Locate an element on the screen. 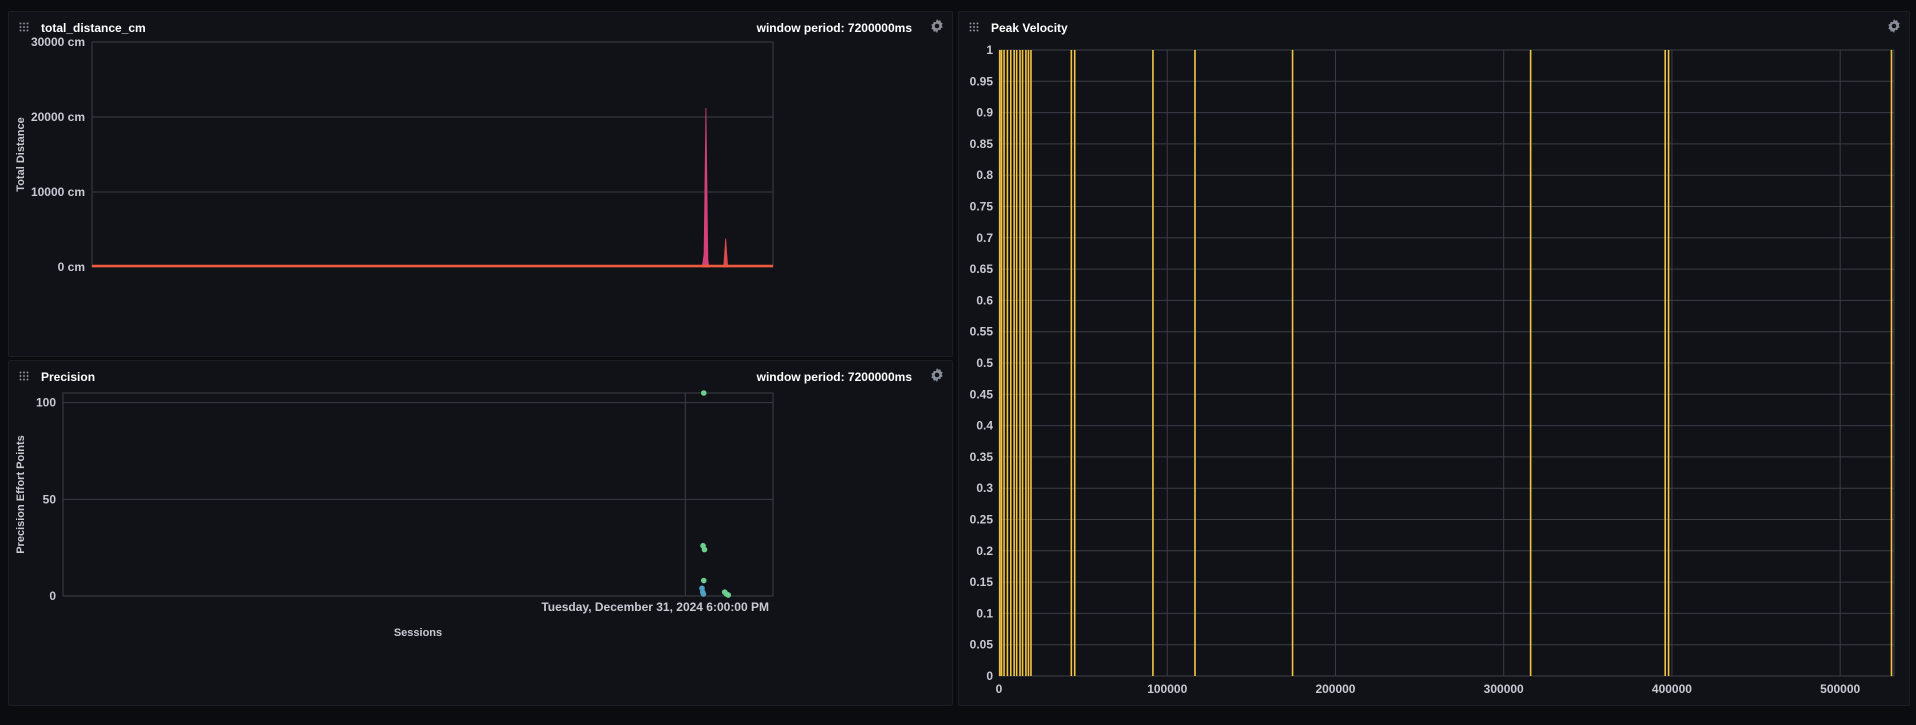 The image size is (1916, 725). y-tick-label: 0.5 is located at coordinates (984, 363).